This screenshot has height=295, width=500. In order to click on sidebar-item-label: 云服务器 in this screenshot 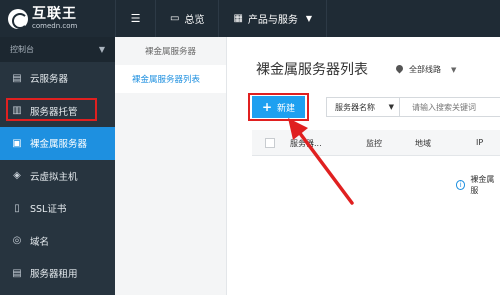, I will do `click(49, 80)`.